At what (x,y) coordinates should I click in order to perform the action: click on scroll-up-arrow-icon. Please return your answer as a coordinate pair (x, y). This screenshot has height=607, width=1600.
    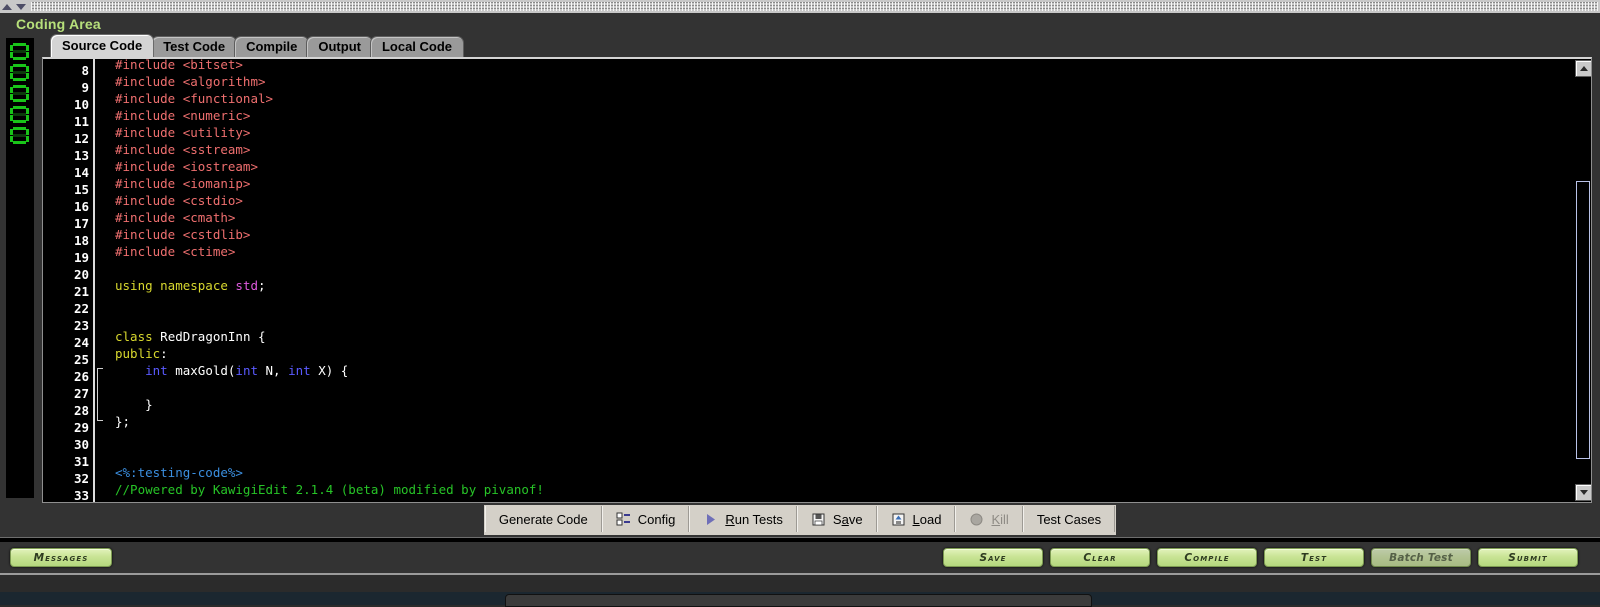
    Looking at the image, I should click on (1583, 68).